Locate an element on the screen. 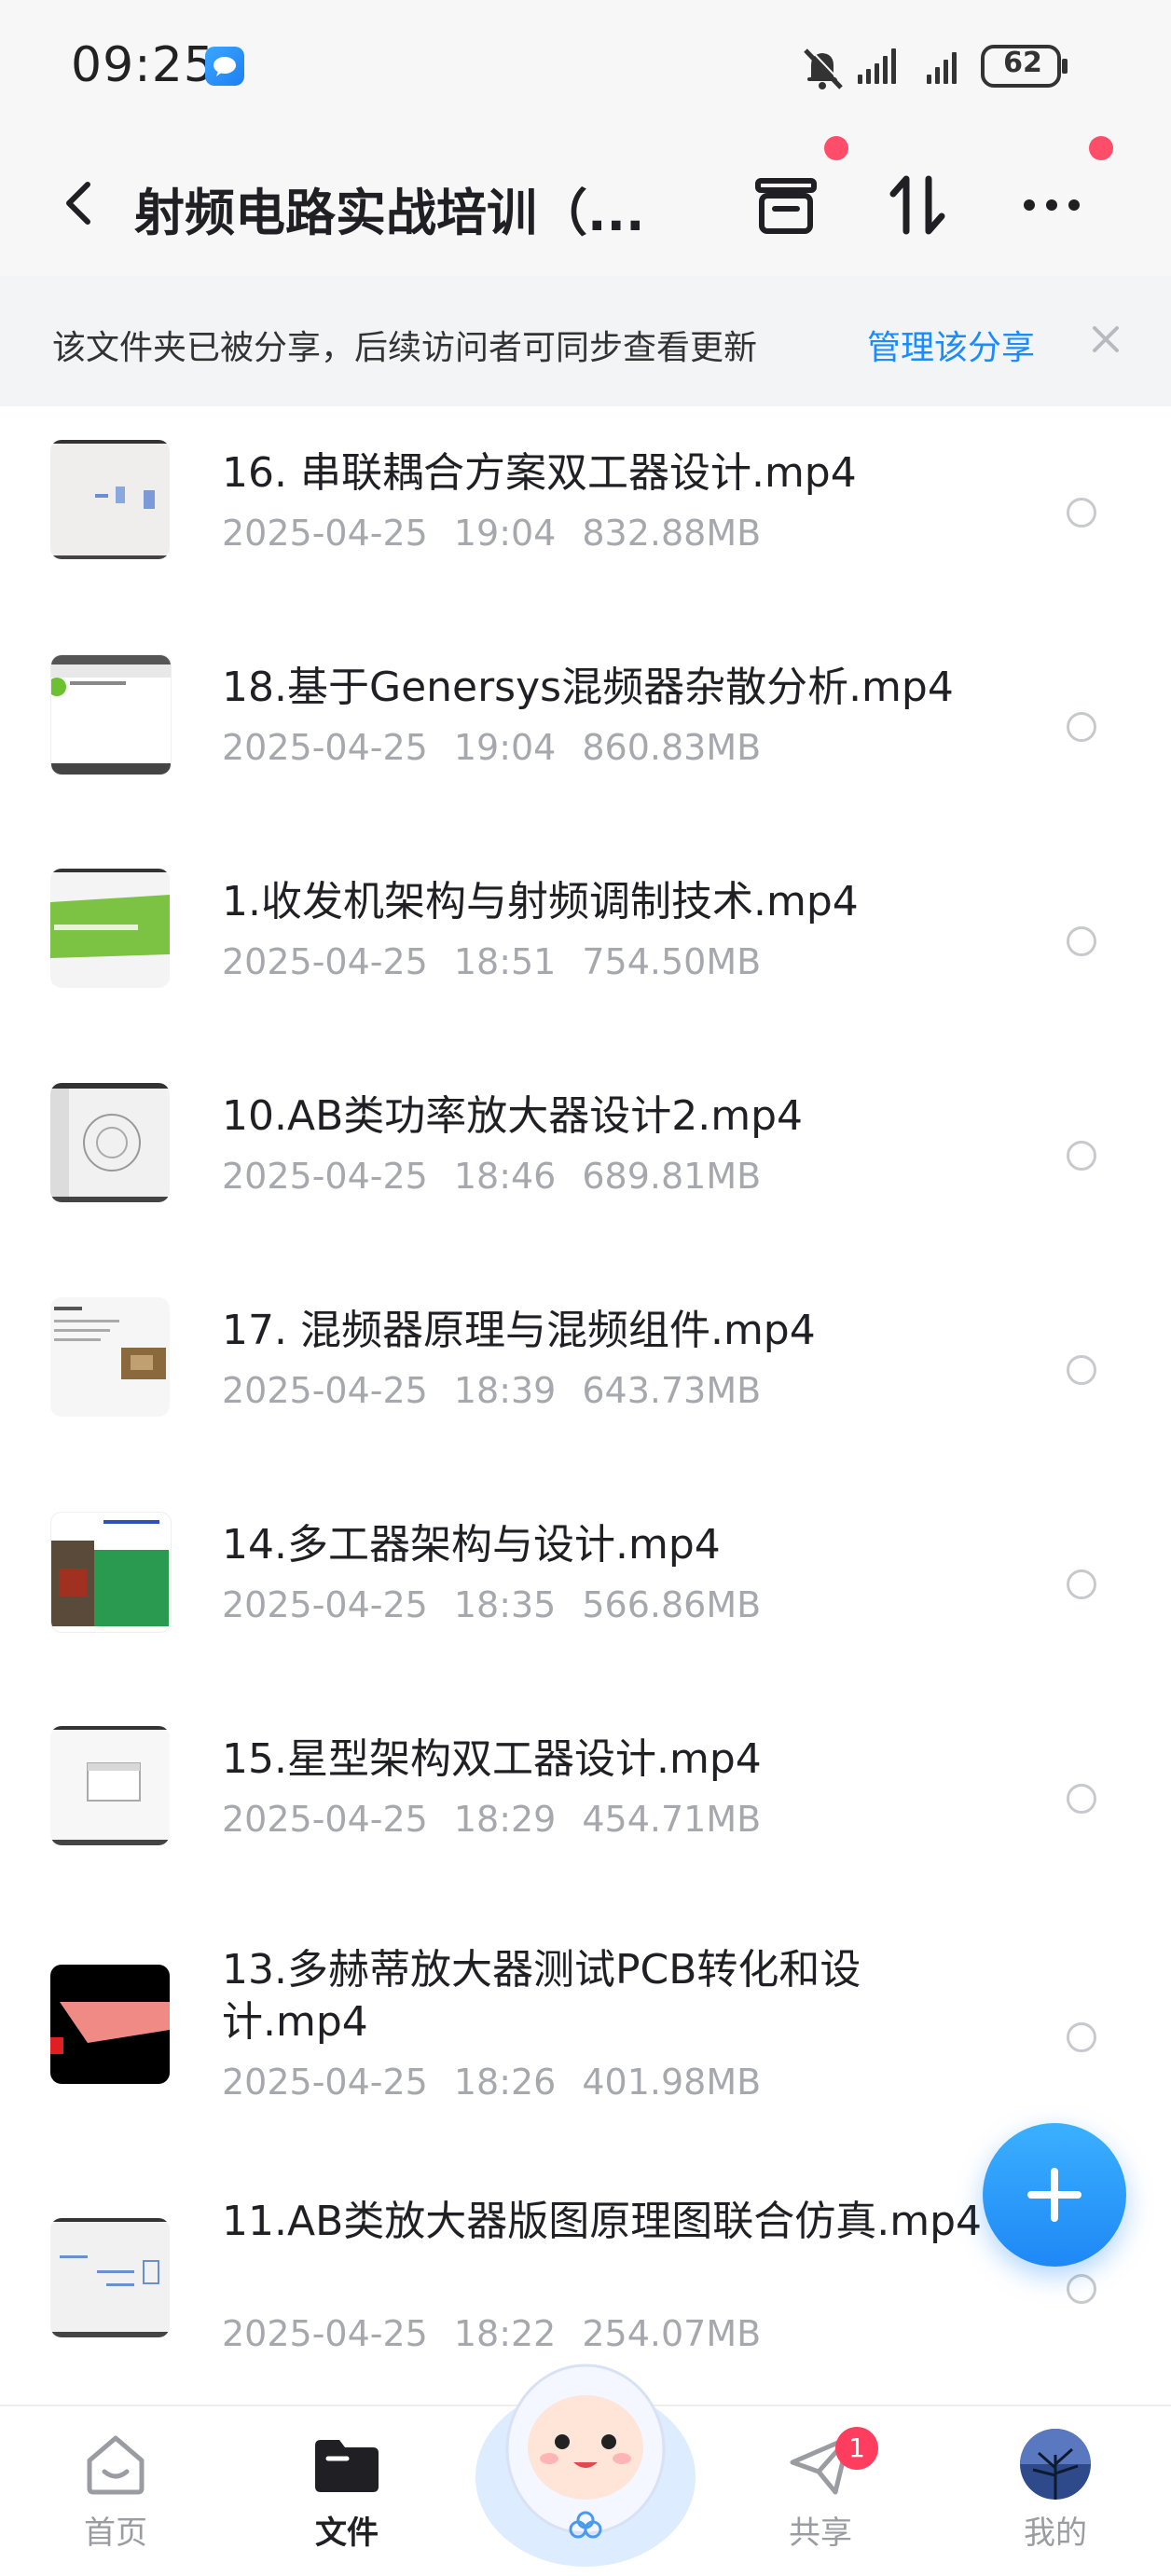 The image size is (1171, 2576). share-notice-text: 该文件夹已被分享，后续访问者可同步查看更新 is located at coordinates (405, 348).